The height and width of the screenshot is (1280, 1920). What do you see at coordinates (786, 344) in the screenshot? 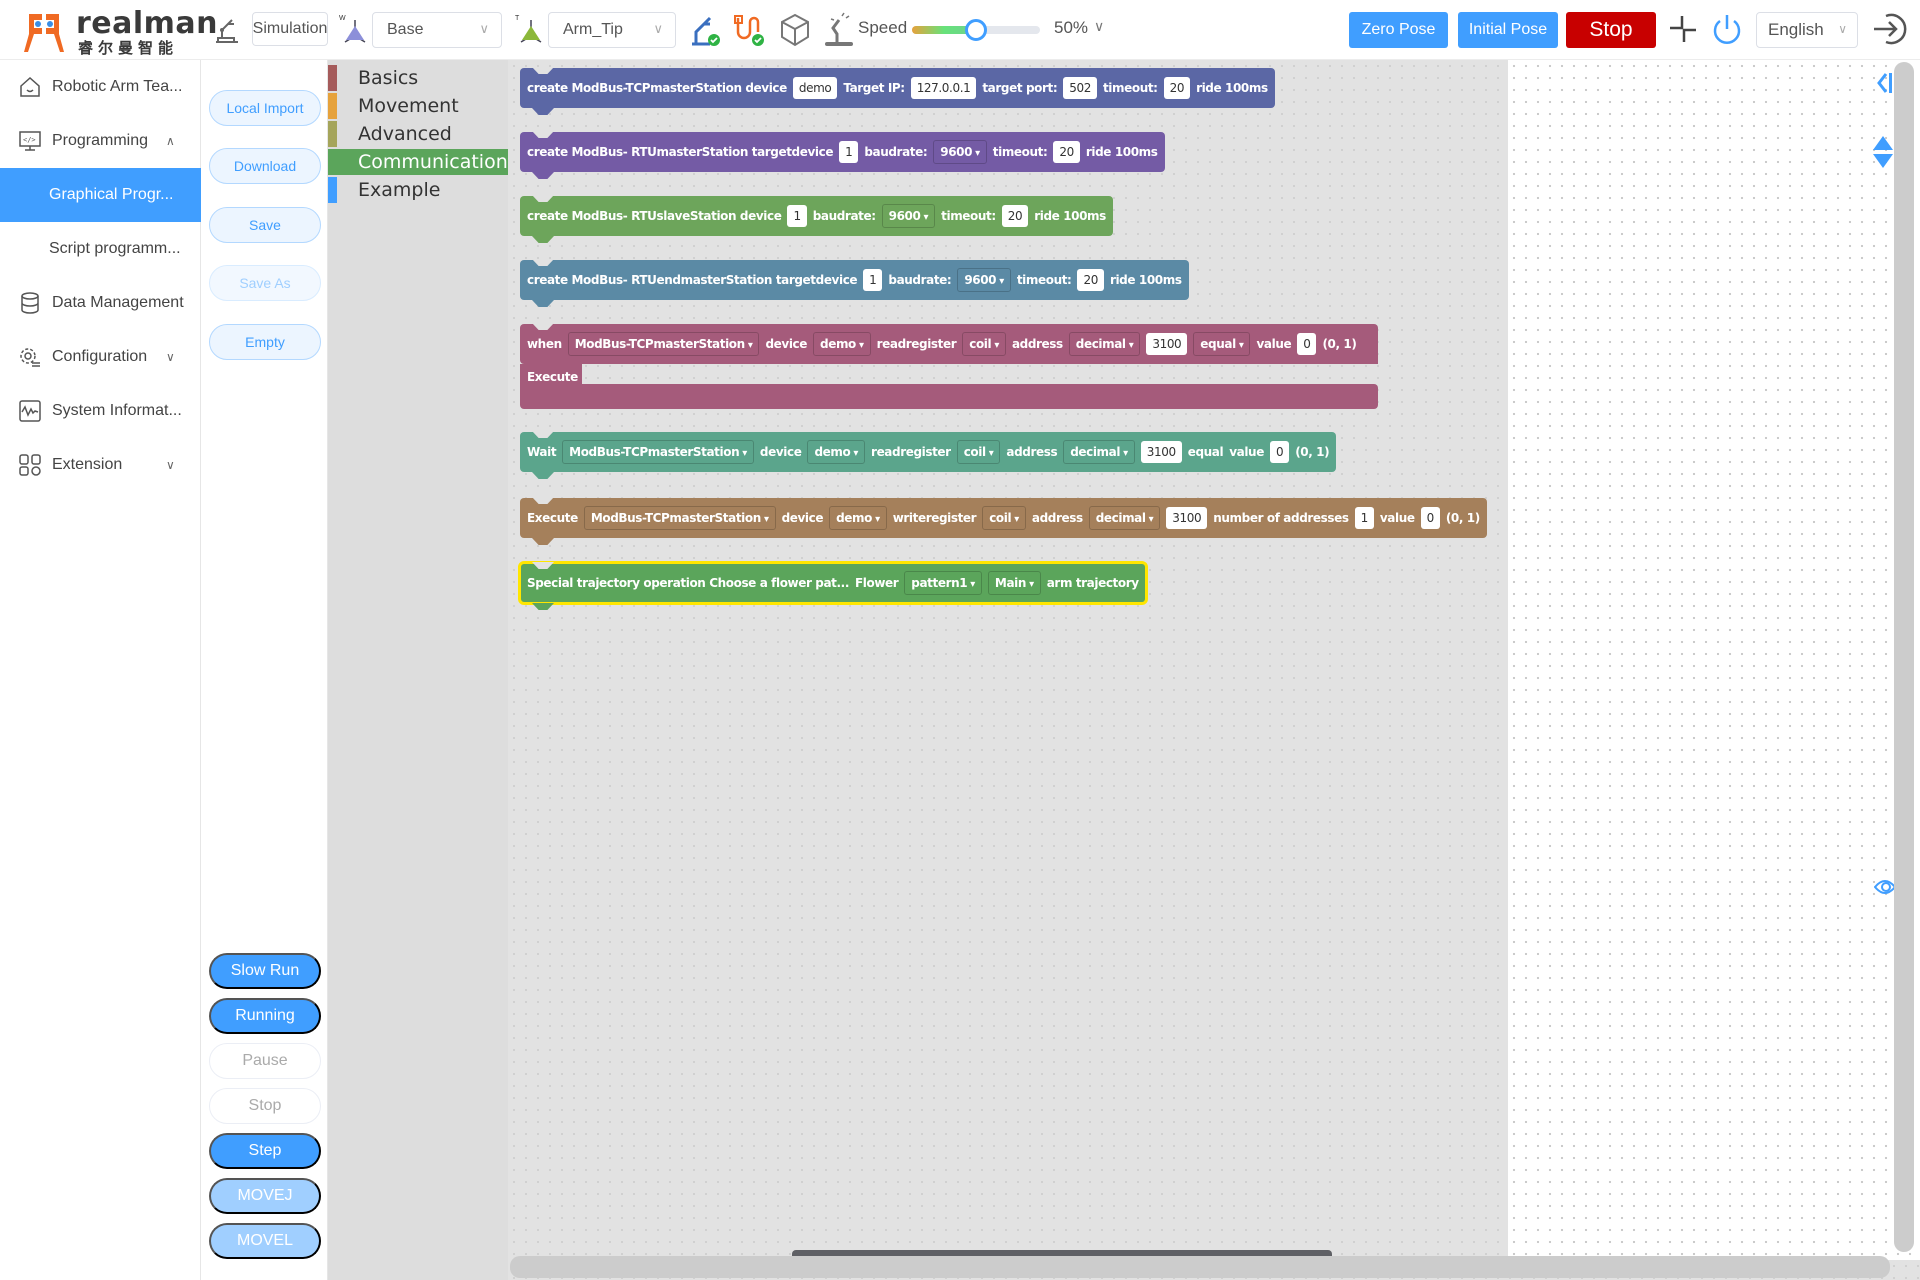
I see `block-text: device` at bounding box center [786, 344].